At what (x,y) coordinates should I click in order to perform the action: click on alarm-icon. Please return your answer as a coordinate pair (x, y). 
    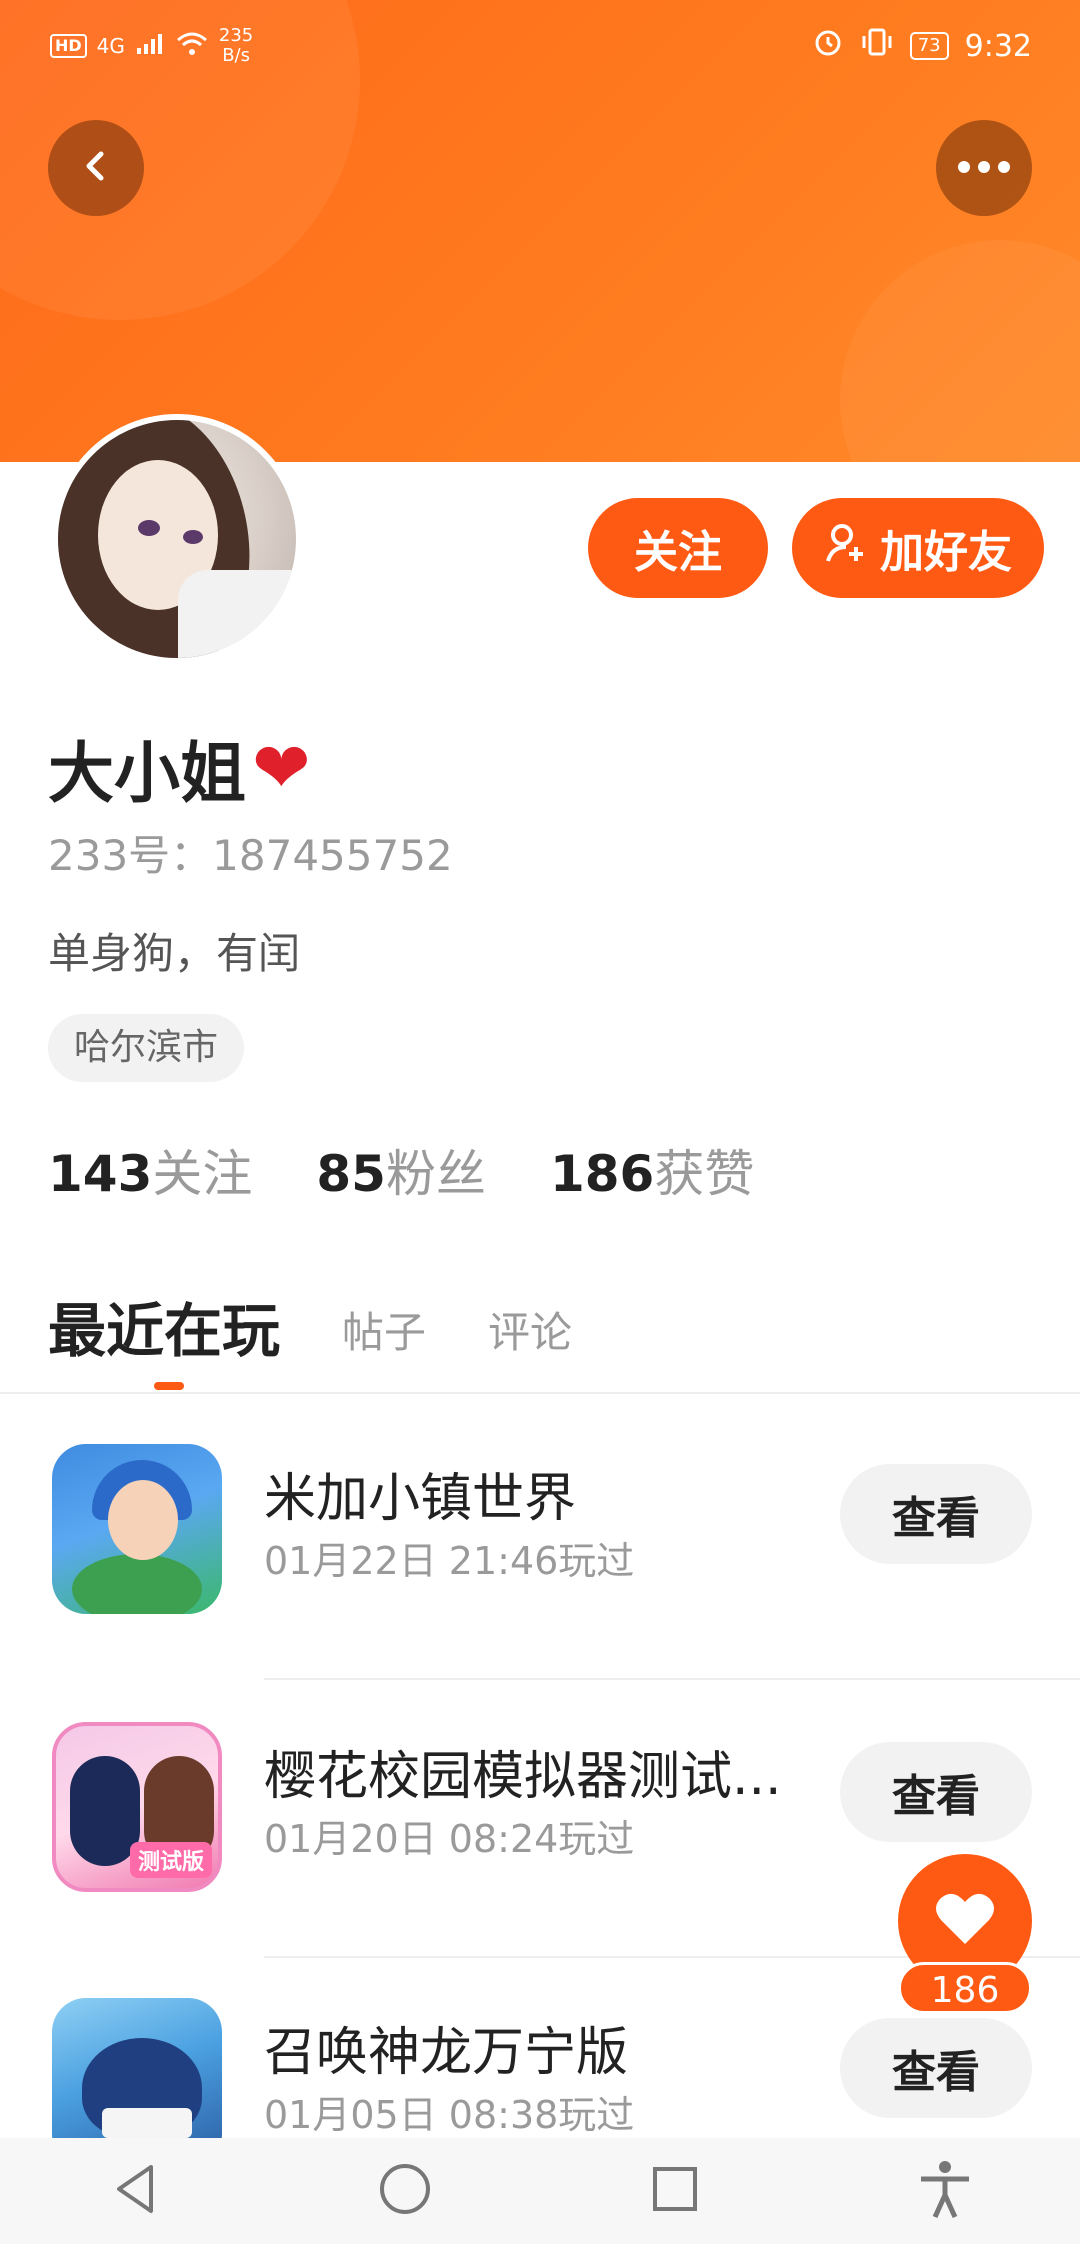
    Looking at the image, I should click on (828, 46).